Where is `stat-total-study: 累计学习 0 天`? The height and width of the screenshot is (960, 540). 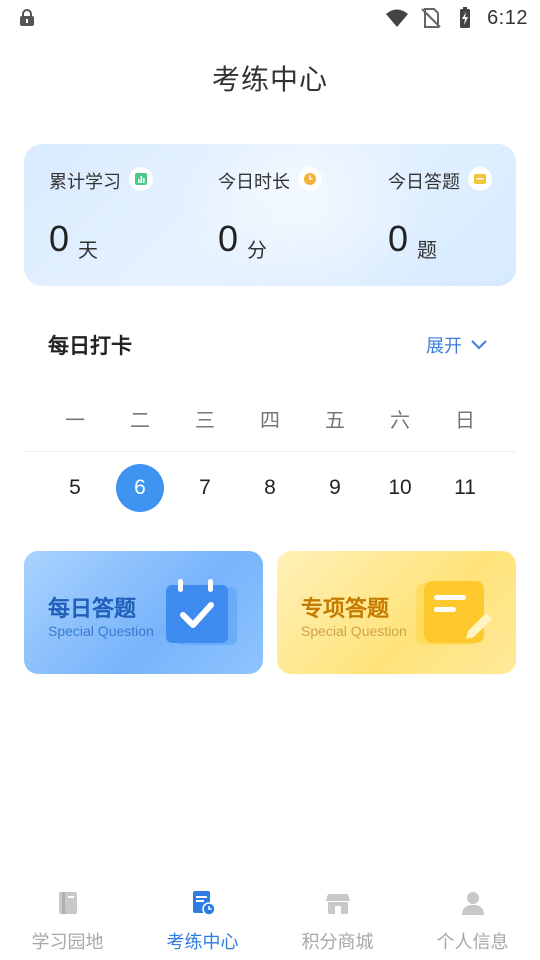 stat-total-study: 累计学习 0 天 is located at coordinates (124, 222).